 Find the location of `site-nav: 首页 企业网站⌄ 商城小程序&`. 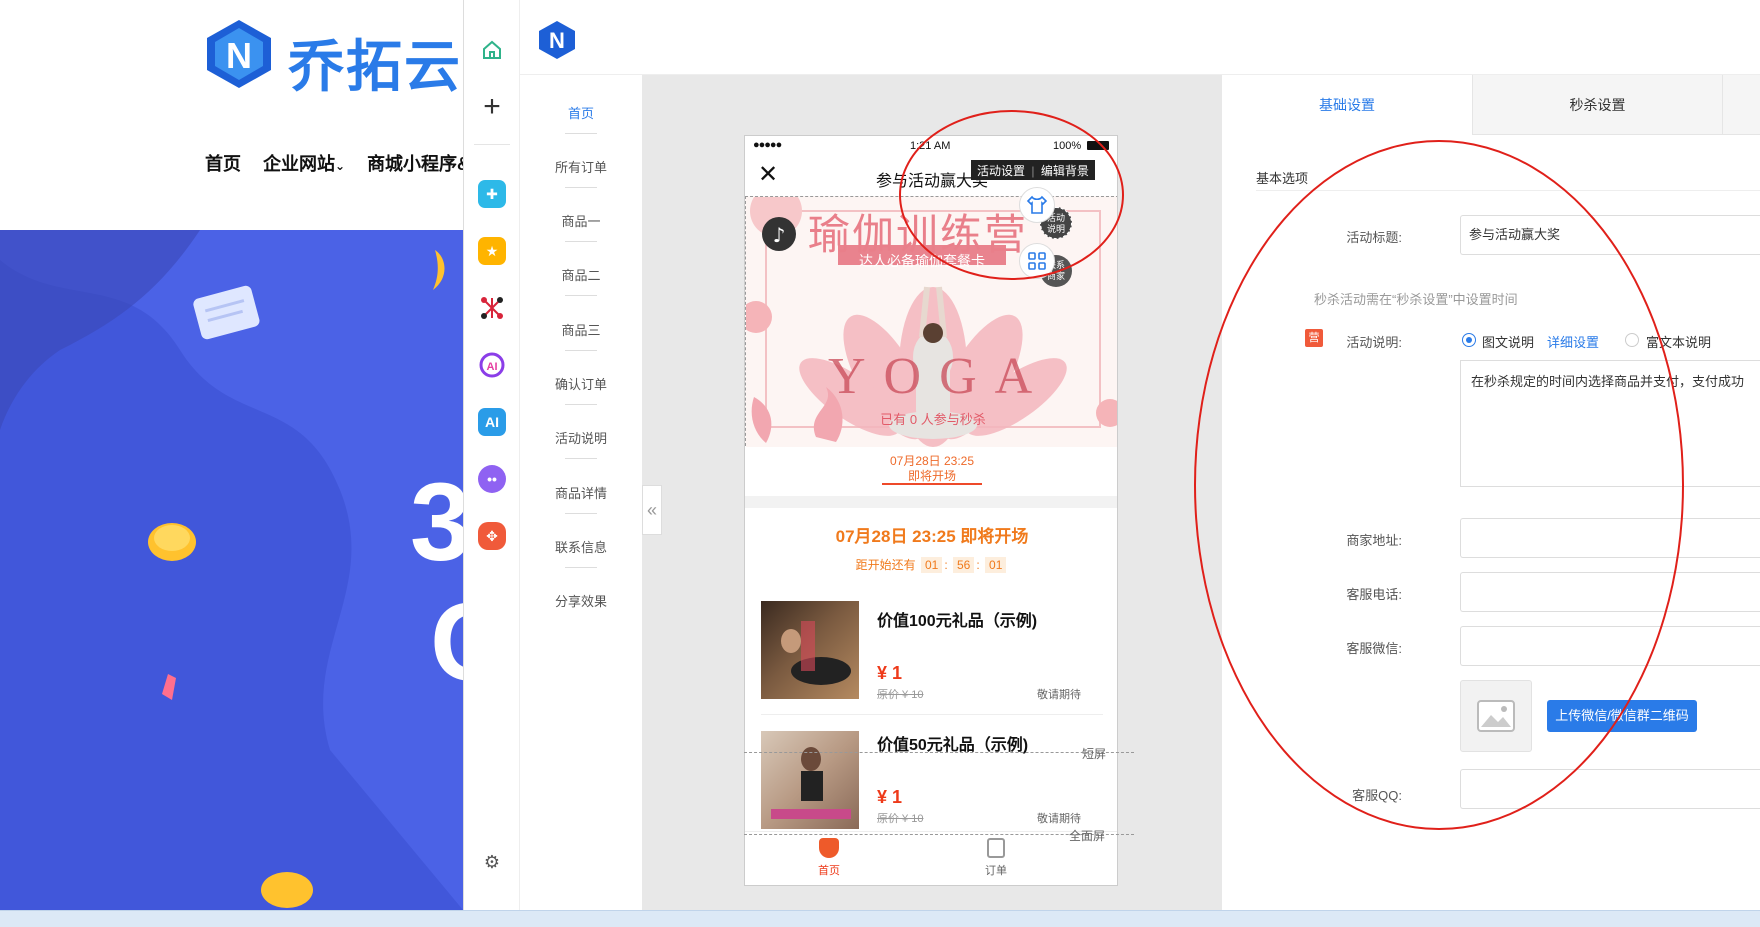

site-nav: 首页 企业网站⌄ 商城小程序& is located at coordinates (334, 163).